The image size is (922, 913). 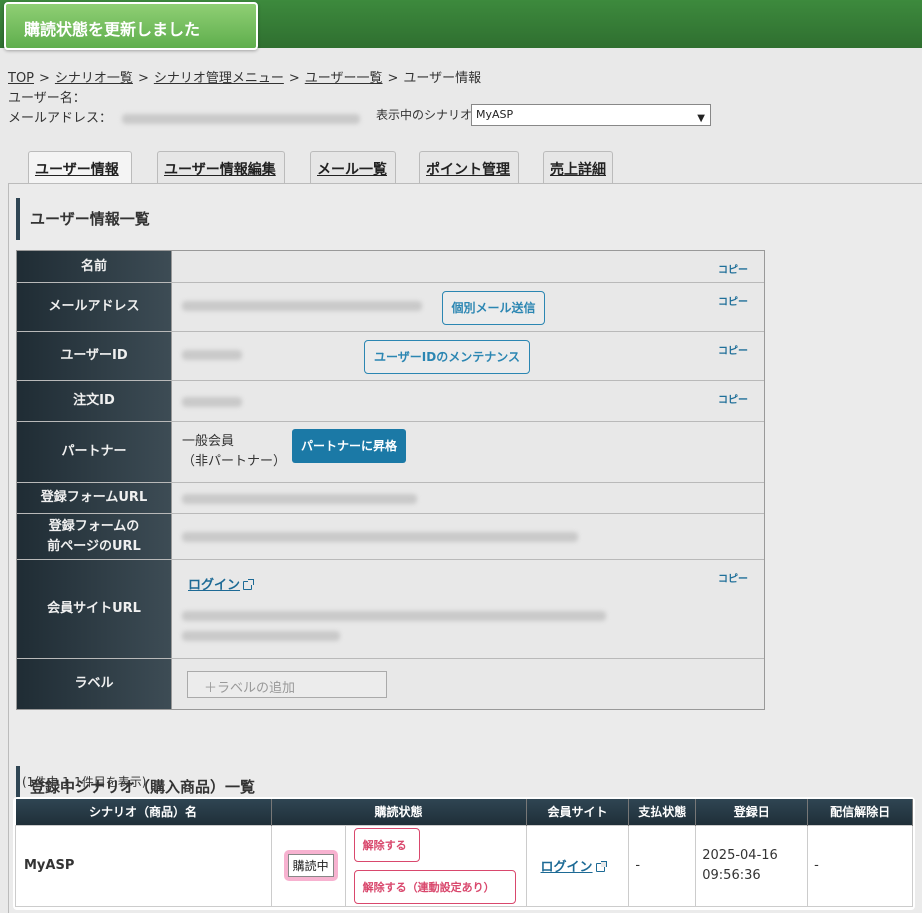 What do you see at coordinates (143, 865) in the screenshot?
I see `scenario-name-cell: MyASP` at bounding box center [143, 865].